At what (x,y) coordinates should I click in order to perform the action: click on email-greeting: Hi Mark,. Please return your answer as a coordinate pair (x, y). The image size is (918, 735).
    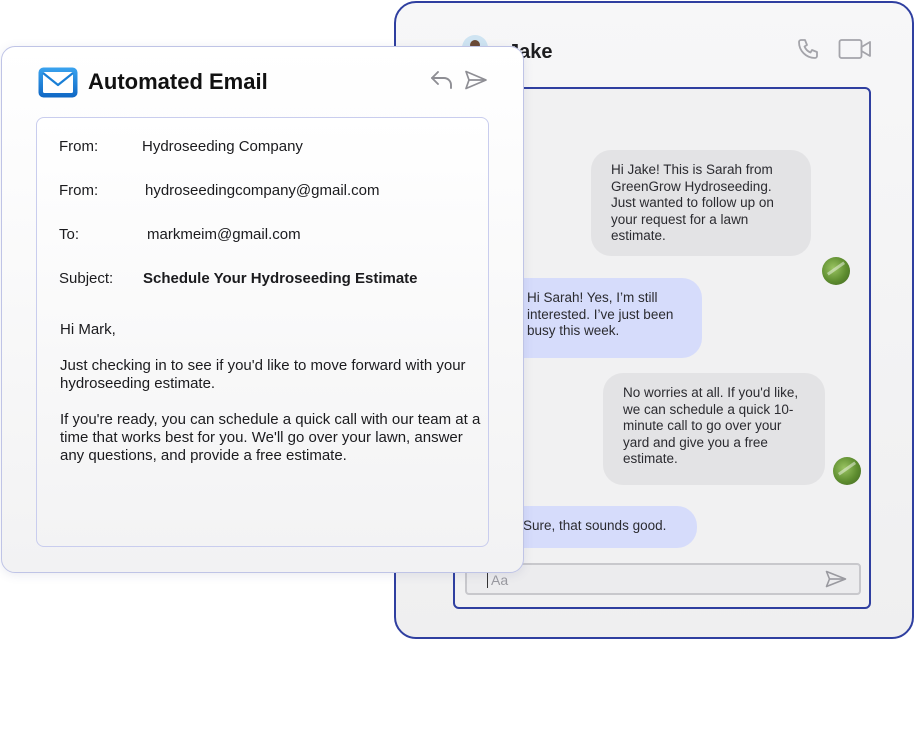
    Looking at the image, I should click on (88, 329).